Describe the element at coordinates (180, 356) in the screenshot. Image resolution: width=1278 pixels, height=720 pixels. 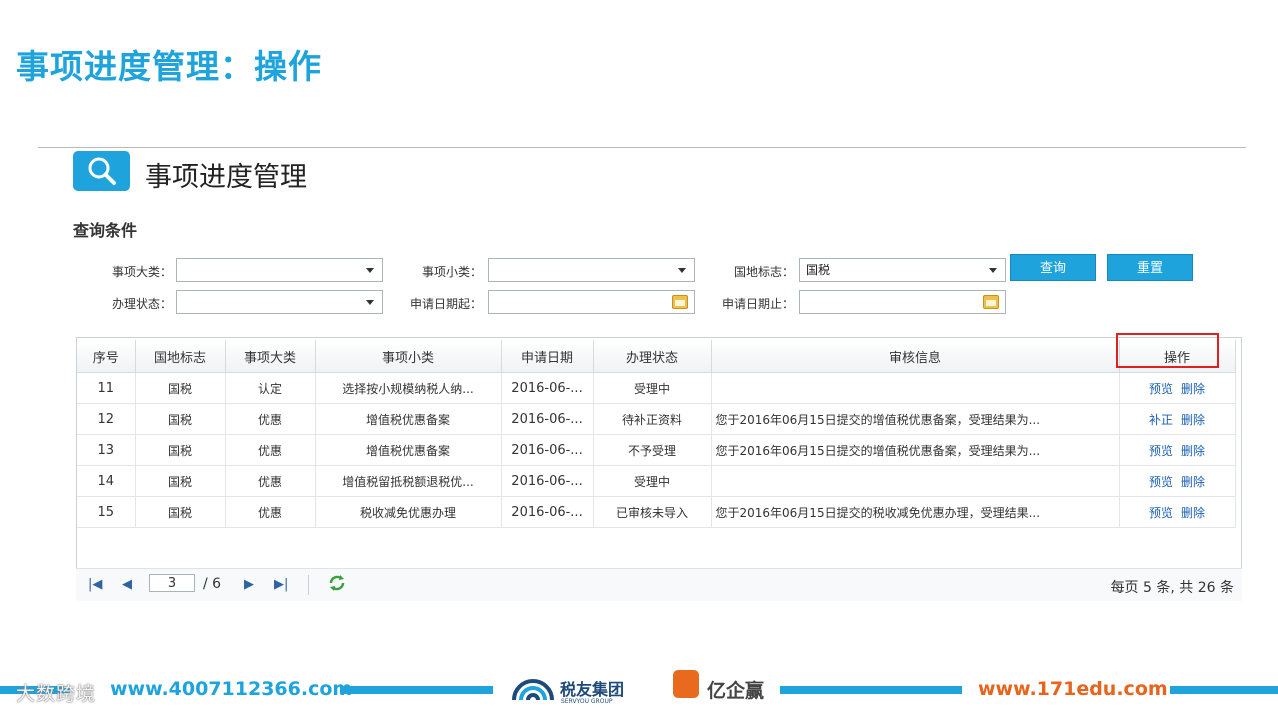
I see `col-header-tax: 国地标志` at that location.